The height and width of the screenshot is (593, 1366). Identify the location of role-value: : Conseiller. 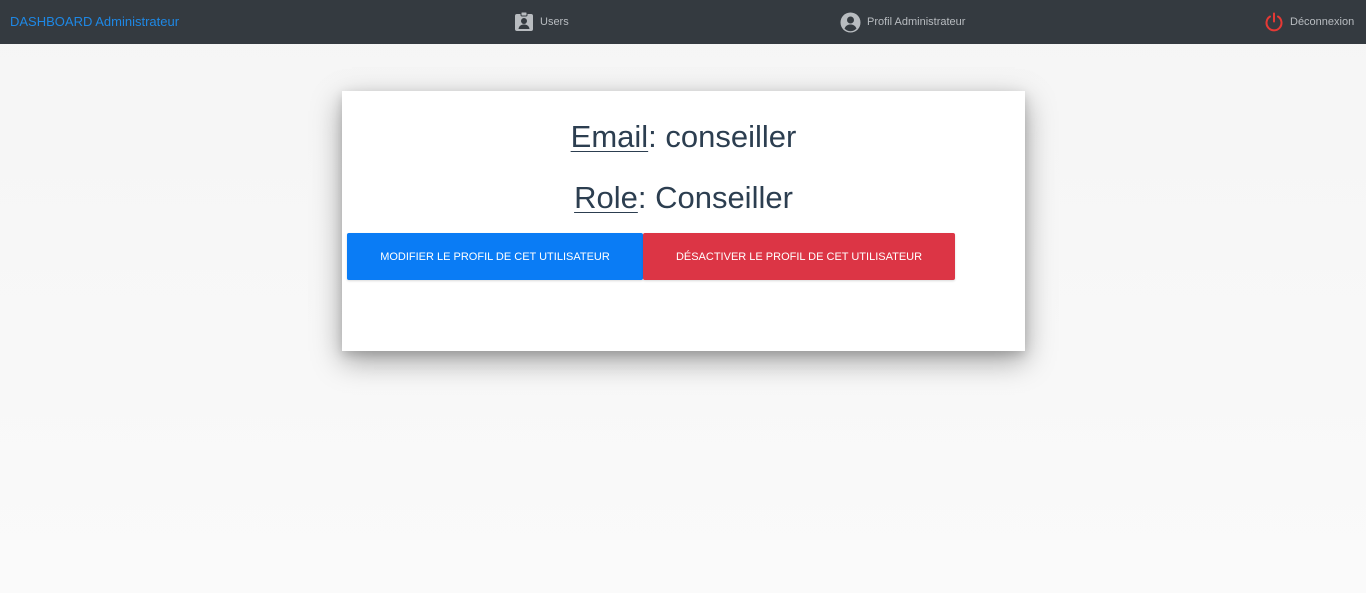
(715, 197).